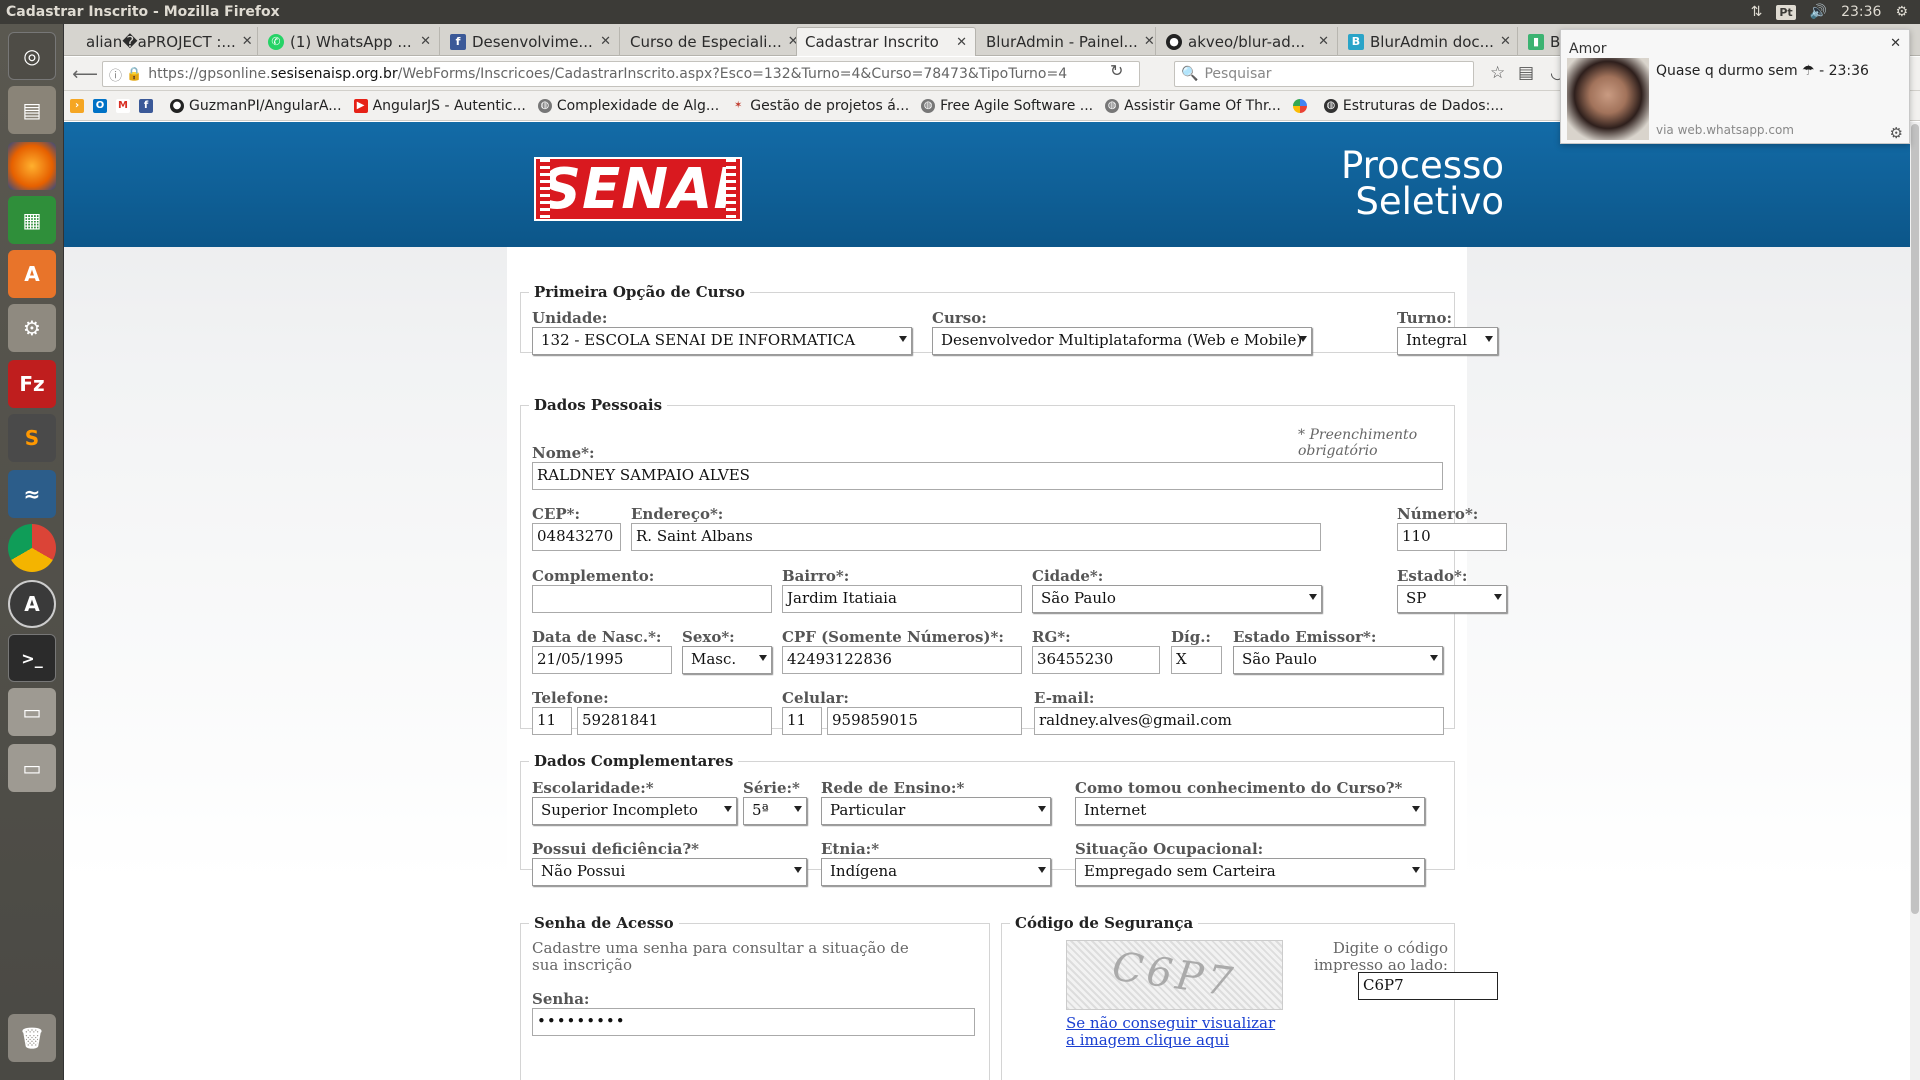 The width and height of the screenshot is (1920, 1080). Describe the element at coordinates (125, 105) in the screenshot. I see `bookmark-gmail: M` at that location.